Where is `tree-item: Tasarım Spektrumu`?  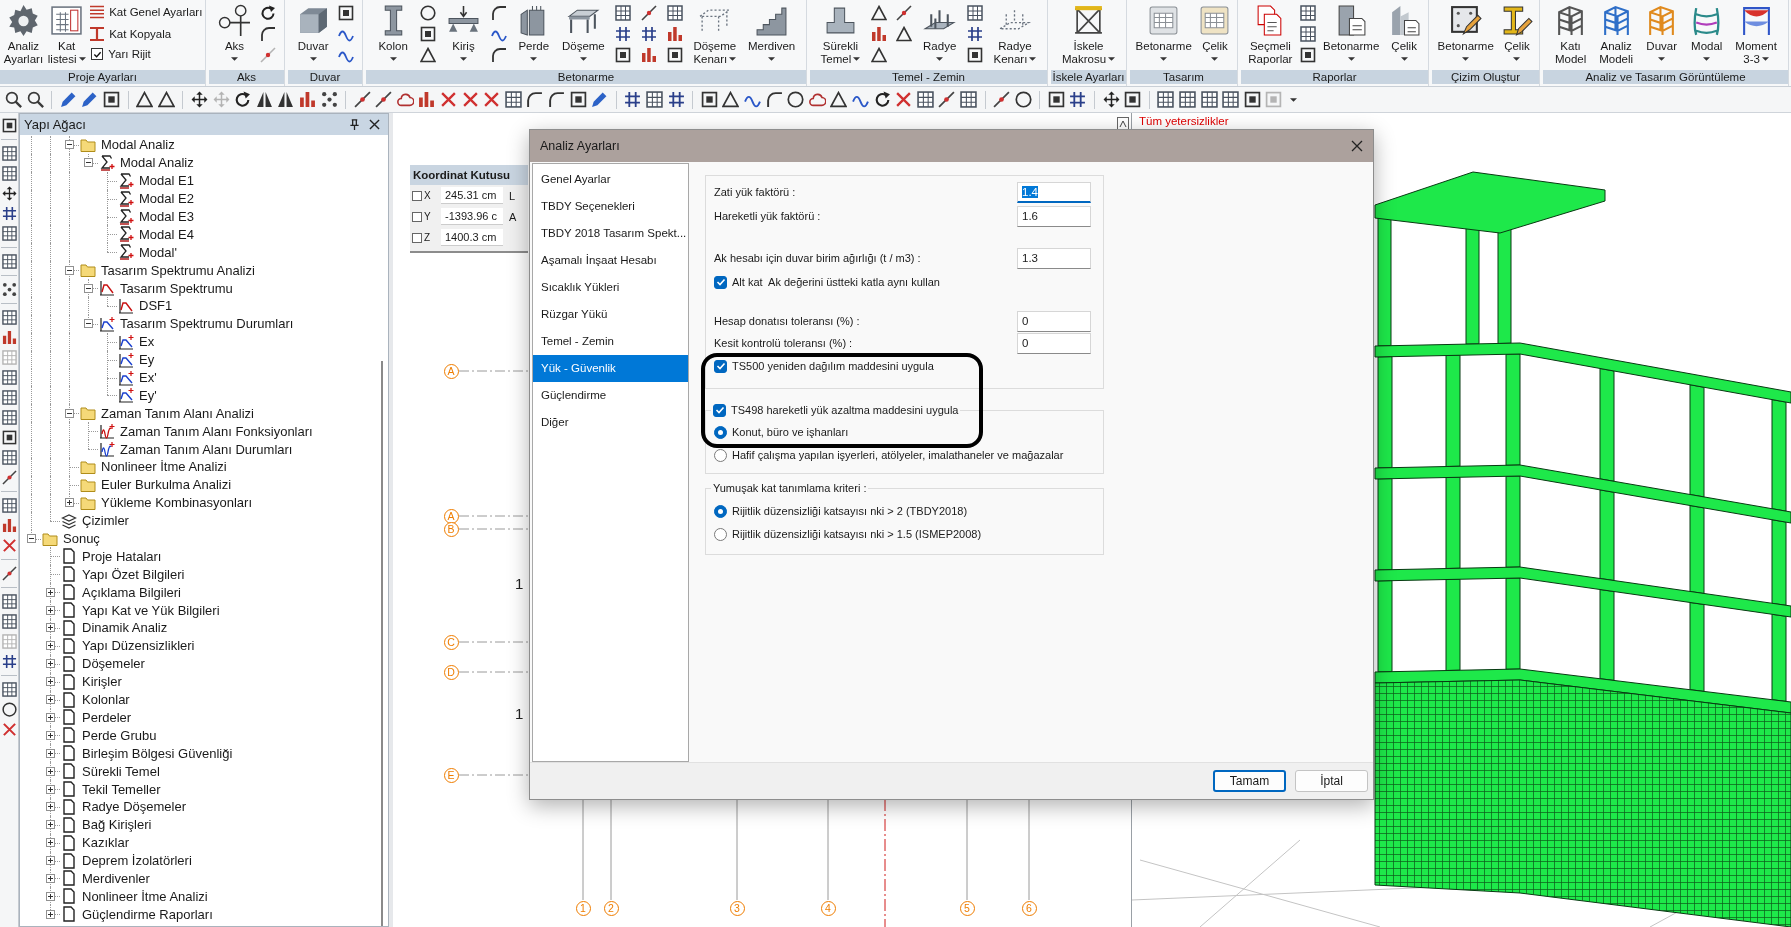
tree-item: Tasarım Spektrumu is located at coordinates (176, 288).